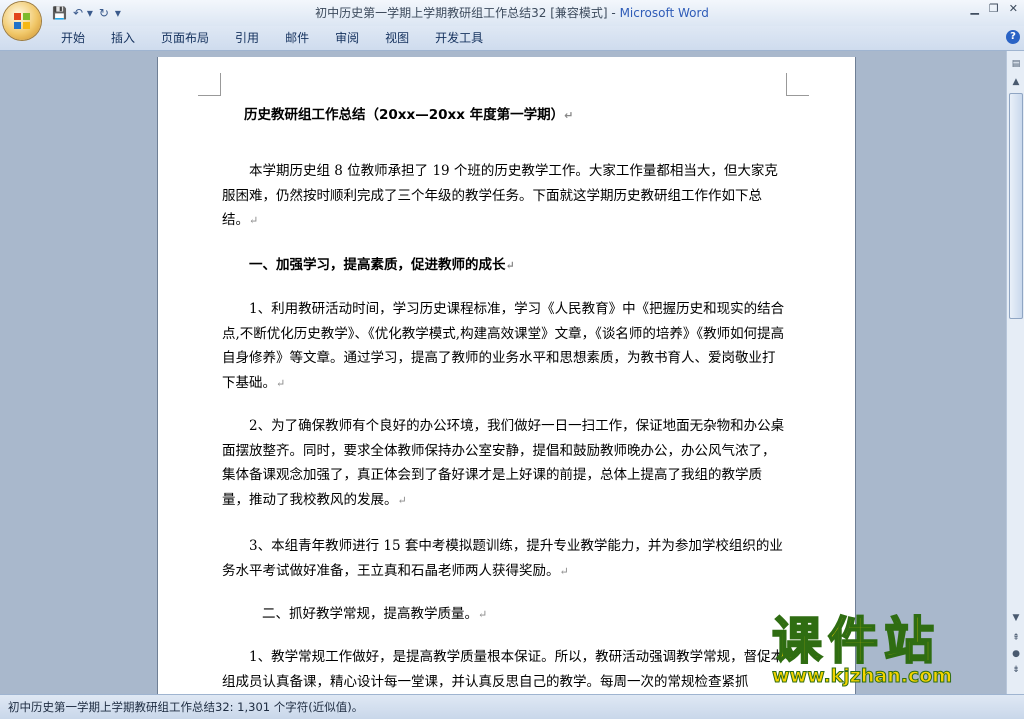  I want to click on office-logo-icon, so click(22, 21).